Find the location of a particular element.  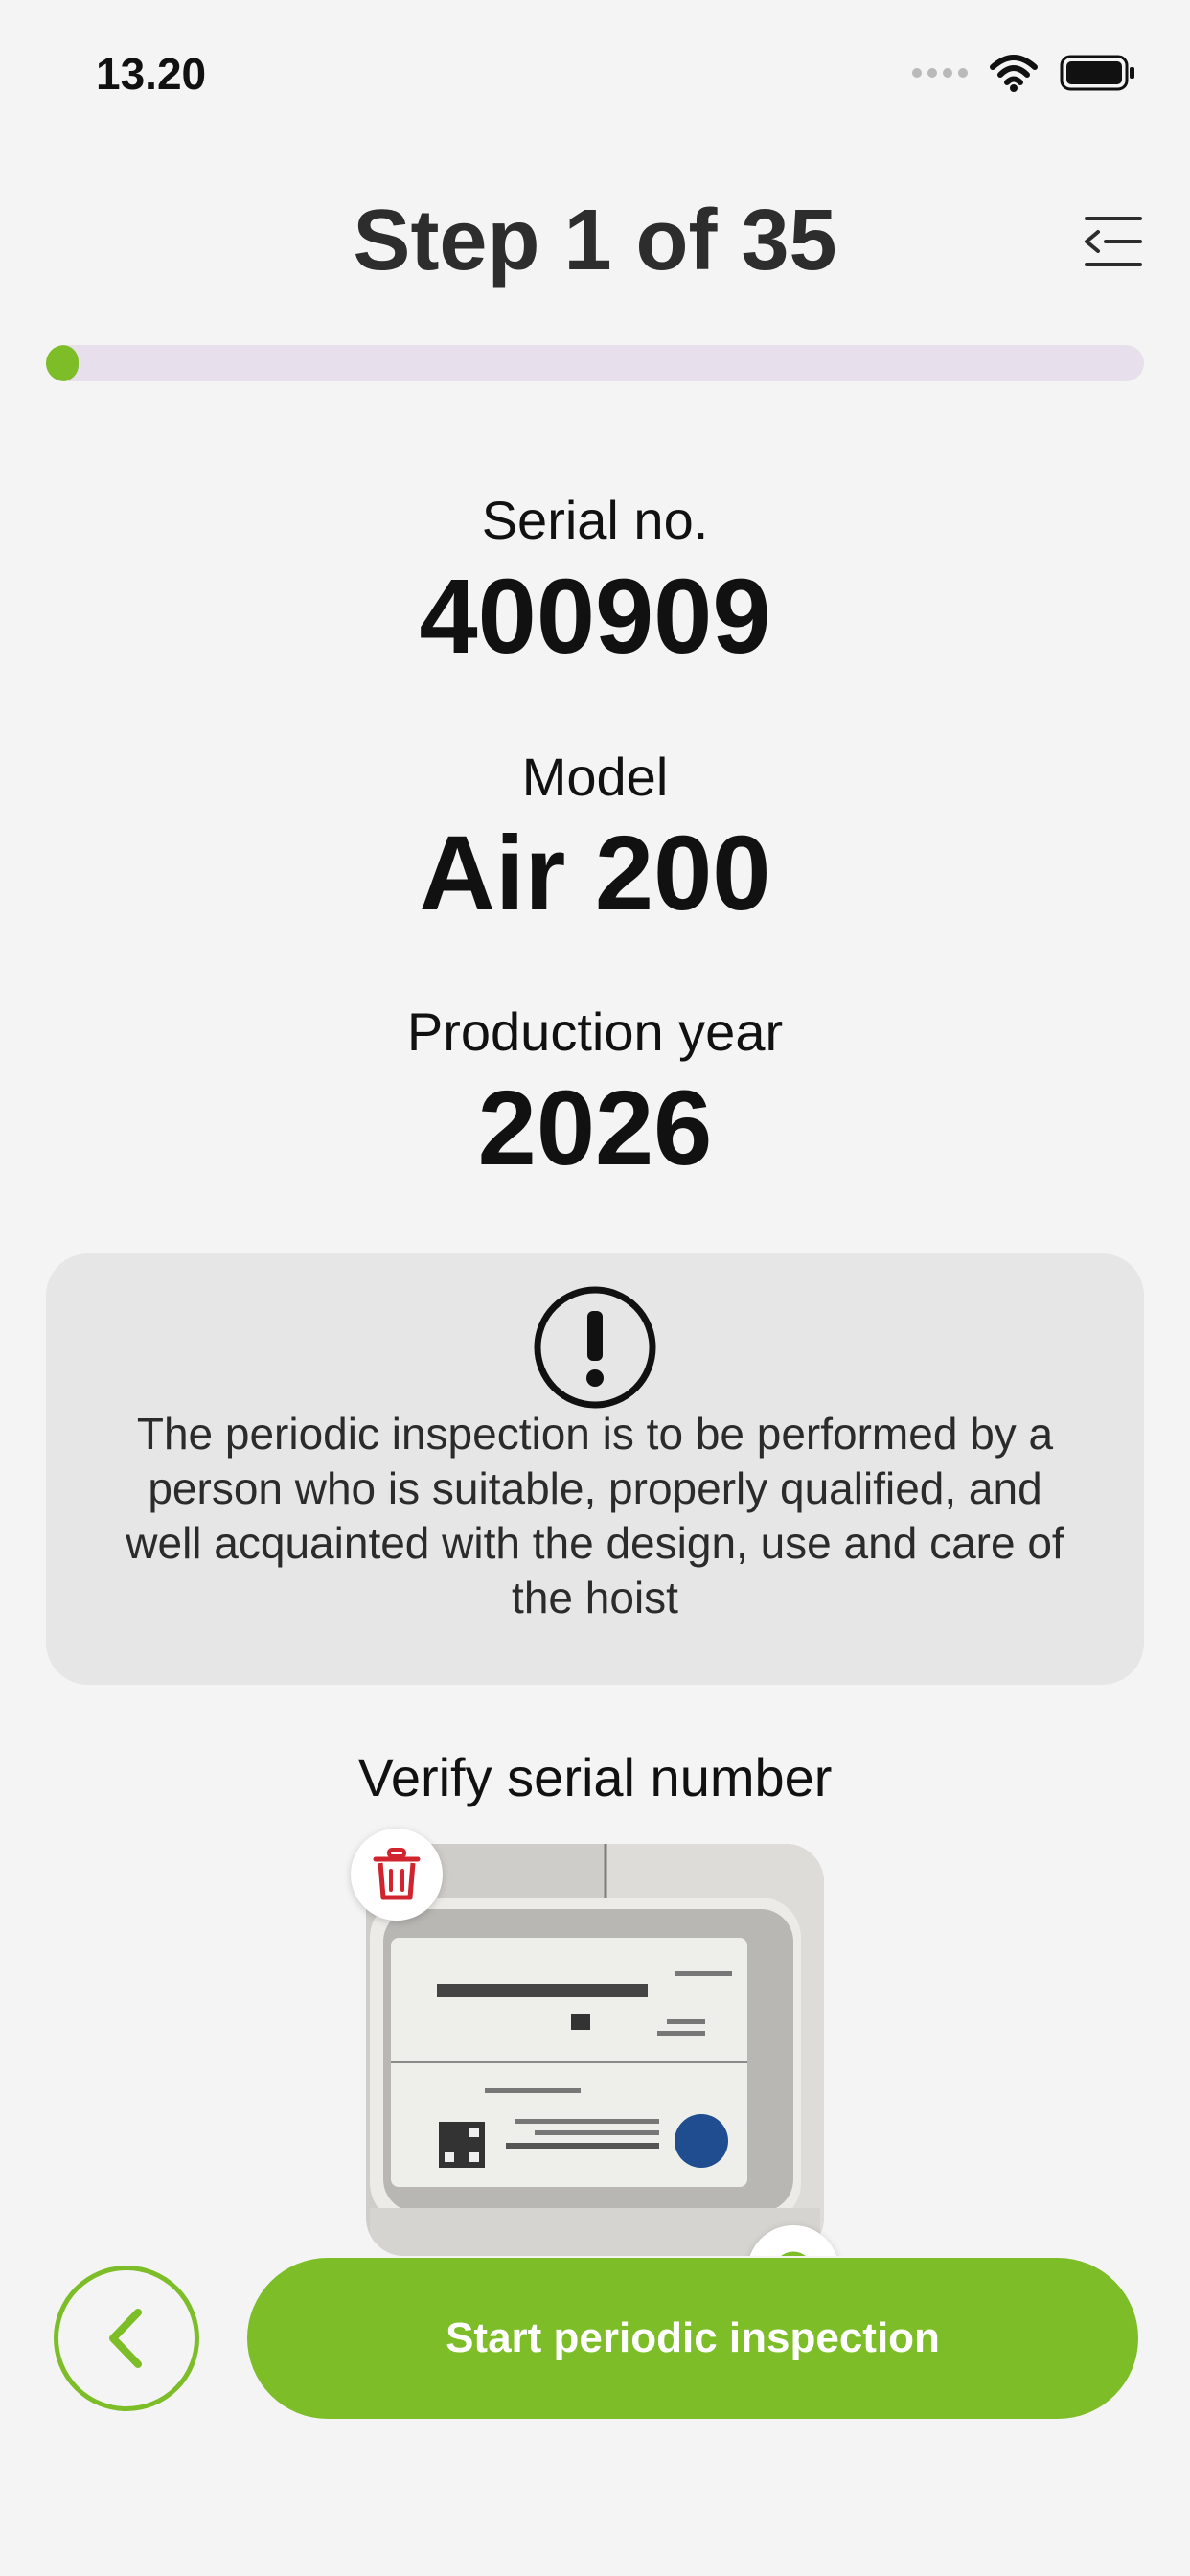

status-icons is located at coordinates (1024, 73).